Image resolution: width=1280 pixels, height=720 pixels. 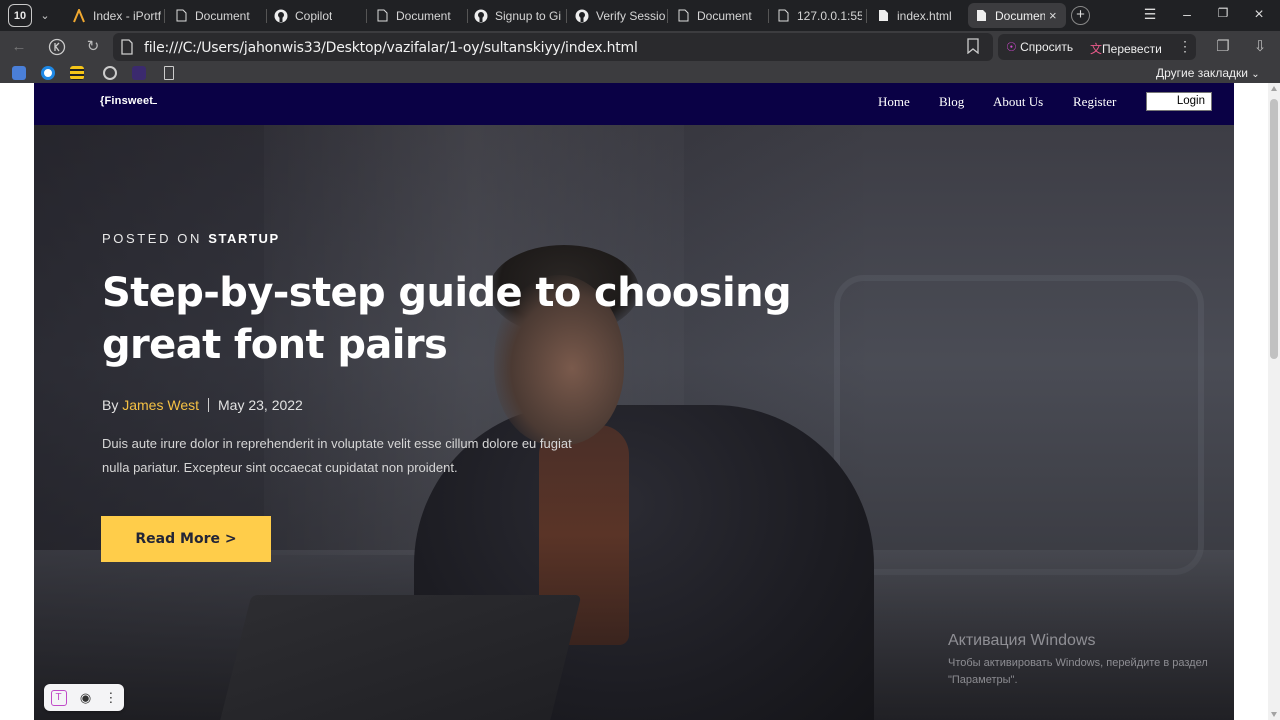 What do you see at coordinates (93, 47) in the screenshot?
I see `reload-icon: ↻` at bounding box center [93, 47].